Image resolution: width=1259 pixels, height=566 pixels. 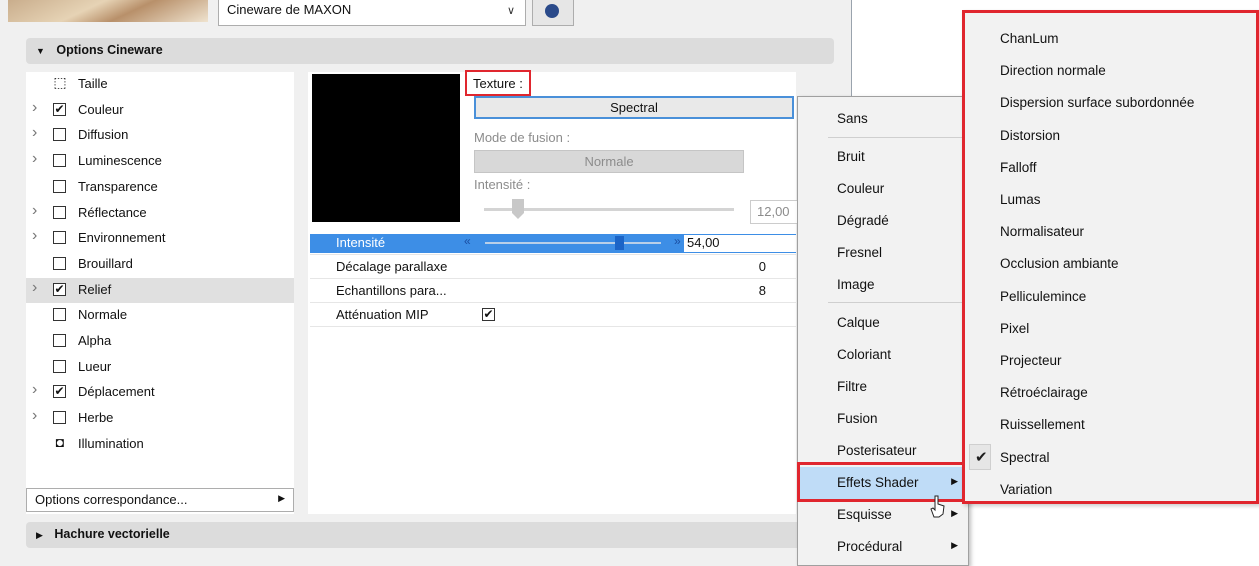 I want to click on menu-item: Bruit, so click(x=883, y=157).